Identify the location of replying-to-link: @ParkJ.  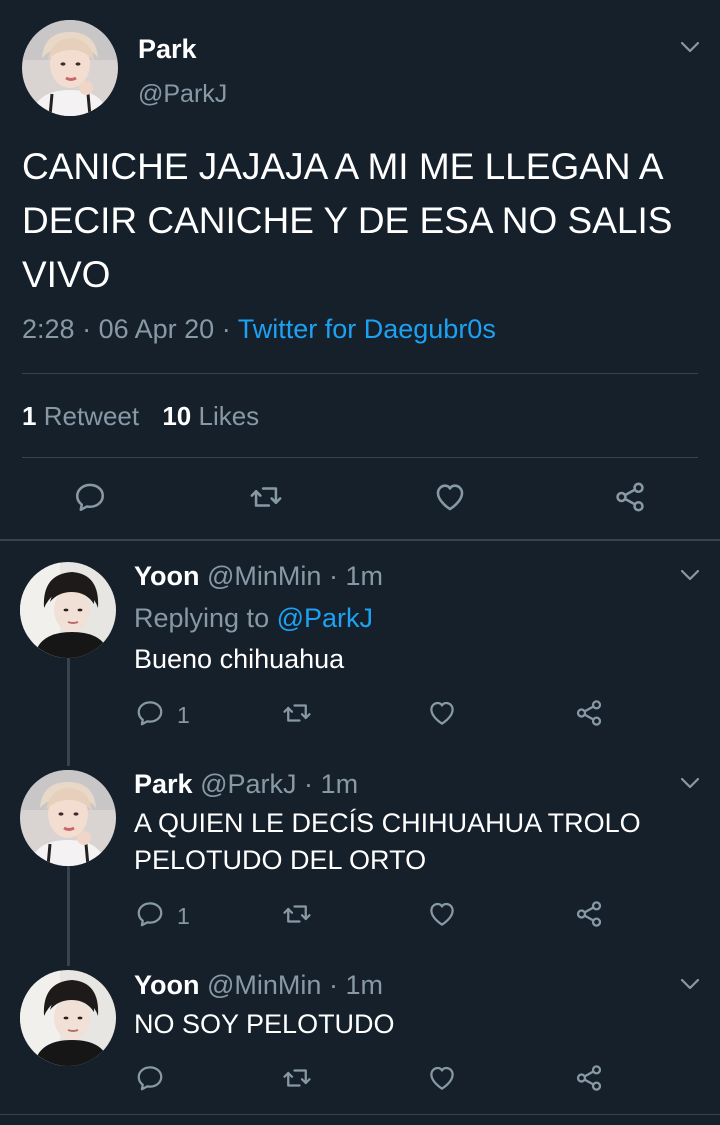
(325, 618).